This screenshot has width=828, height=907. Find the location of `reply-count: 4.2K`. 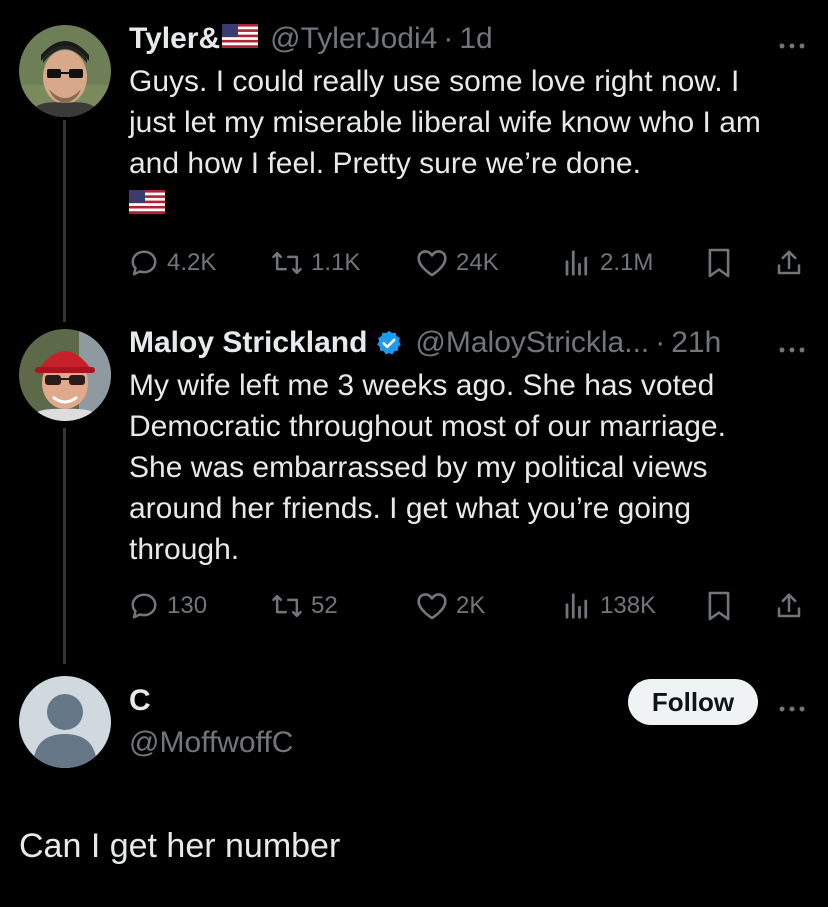

reply-count: 4.2K is located at coordinates (192, 262).